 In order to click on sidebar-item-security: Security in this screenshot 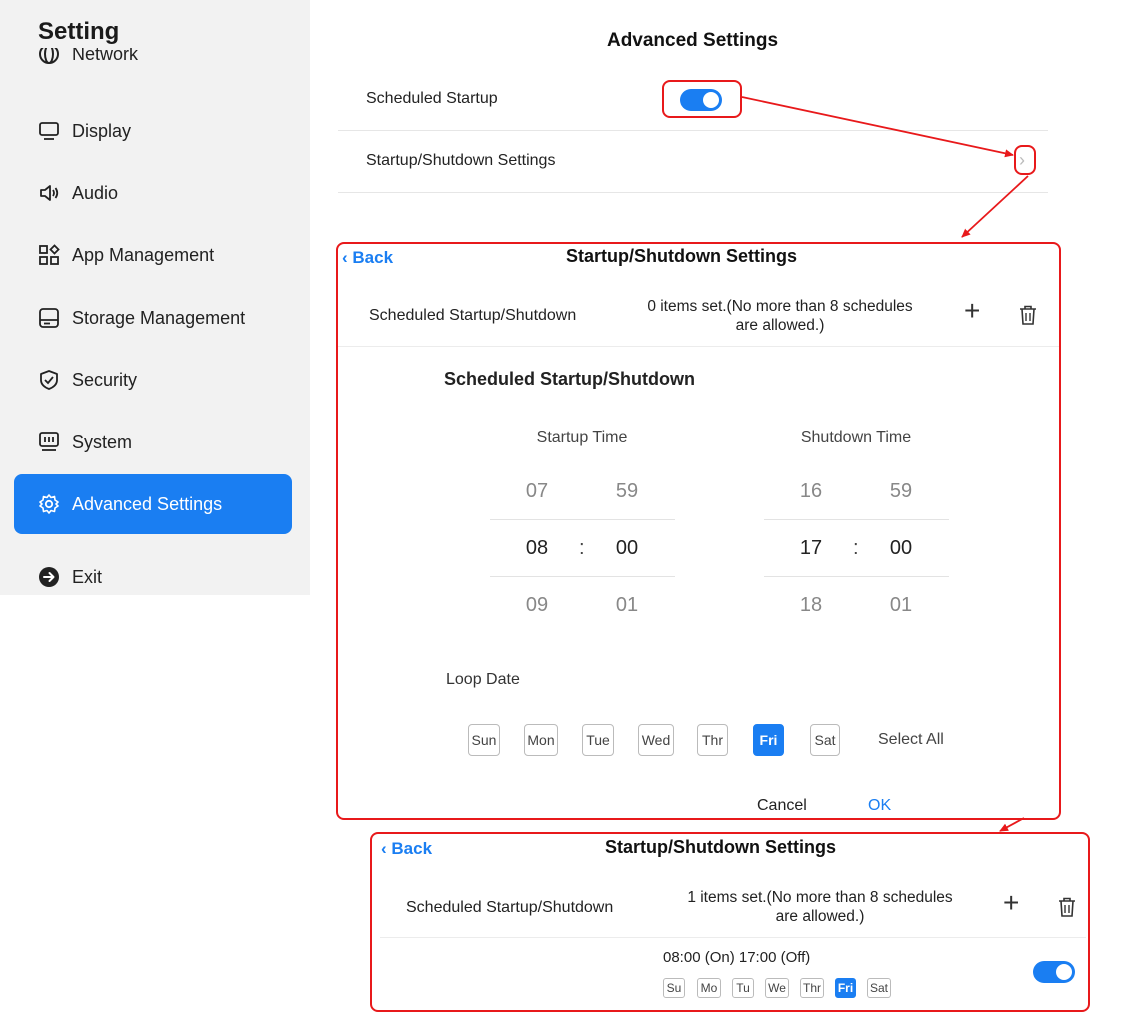, I will do `click(153, 380)`.